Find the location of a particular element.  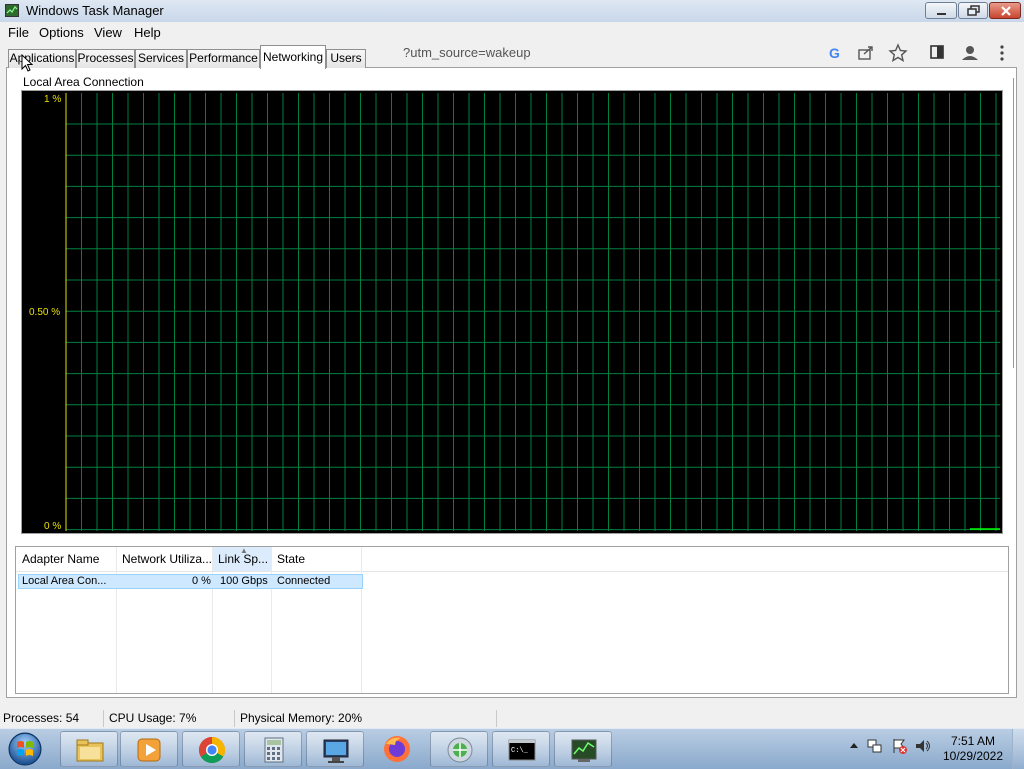

action-center-icon is located at coordinates (899, 746).